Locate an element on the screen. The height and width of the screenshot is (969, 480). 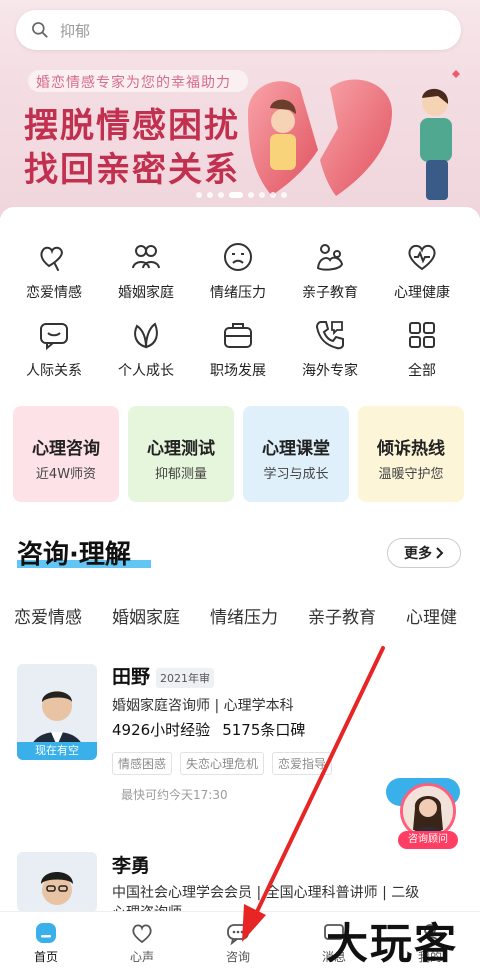
category-label: 海外专家 is located at coordinates (330, 371).